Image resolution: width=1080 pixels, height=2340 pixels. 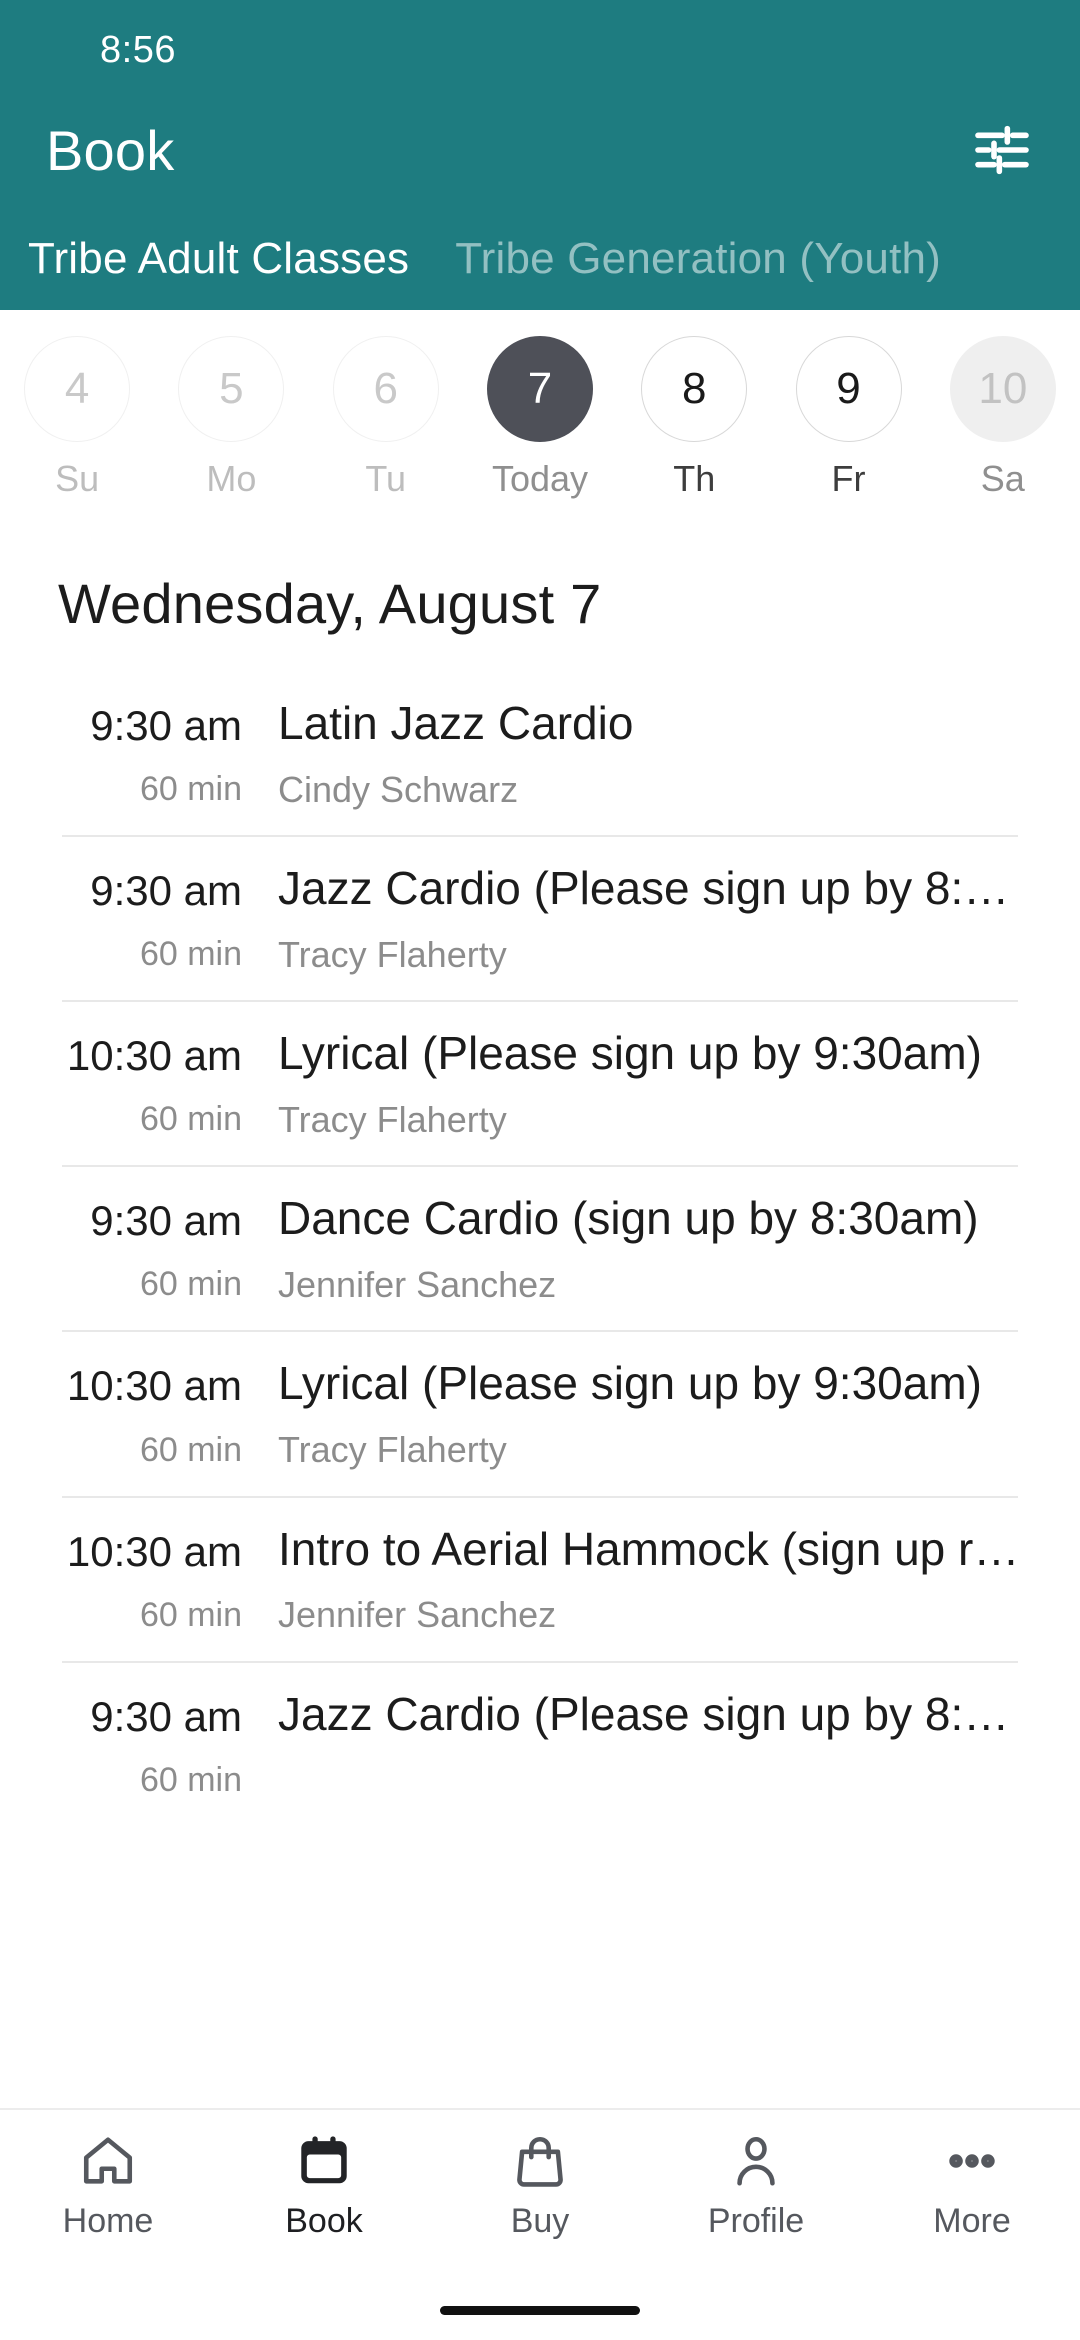 What do you see at coordinates (540, 50) in the screenshot?
I see `status-bar: 8:56` at bounding box center [540, 50].